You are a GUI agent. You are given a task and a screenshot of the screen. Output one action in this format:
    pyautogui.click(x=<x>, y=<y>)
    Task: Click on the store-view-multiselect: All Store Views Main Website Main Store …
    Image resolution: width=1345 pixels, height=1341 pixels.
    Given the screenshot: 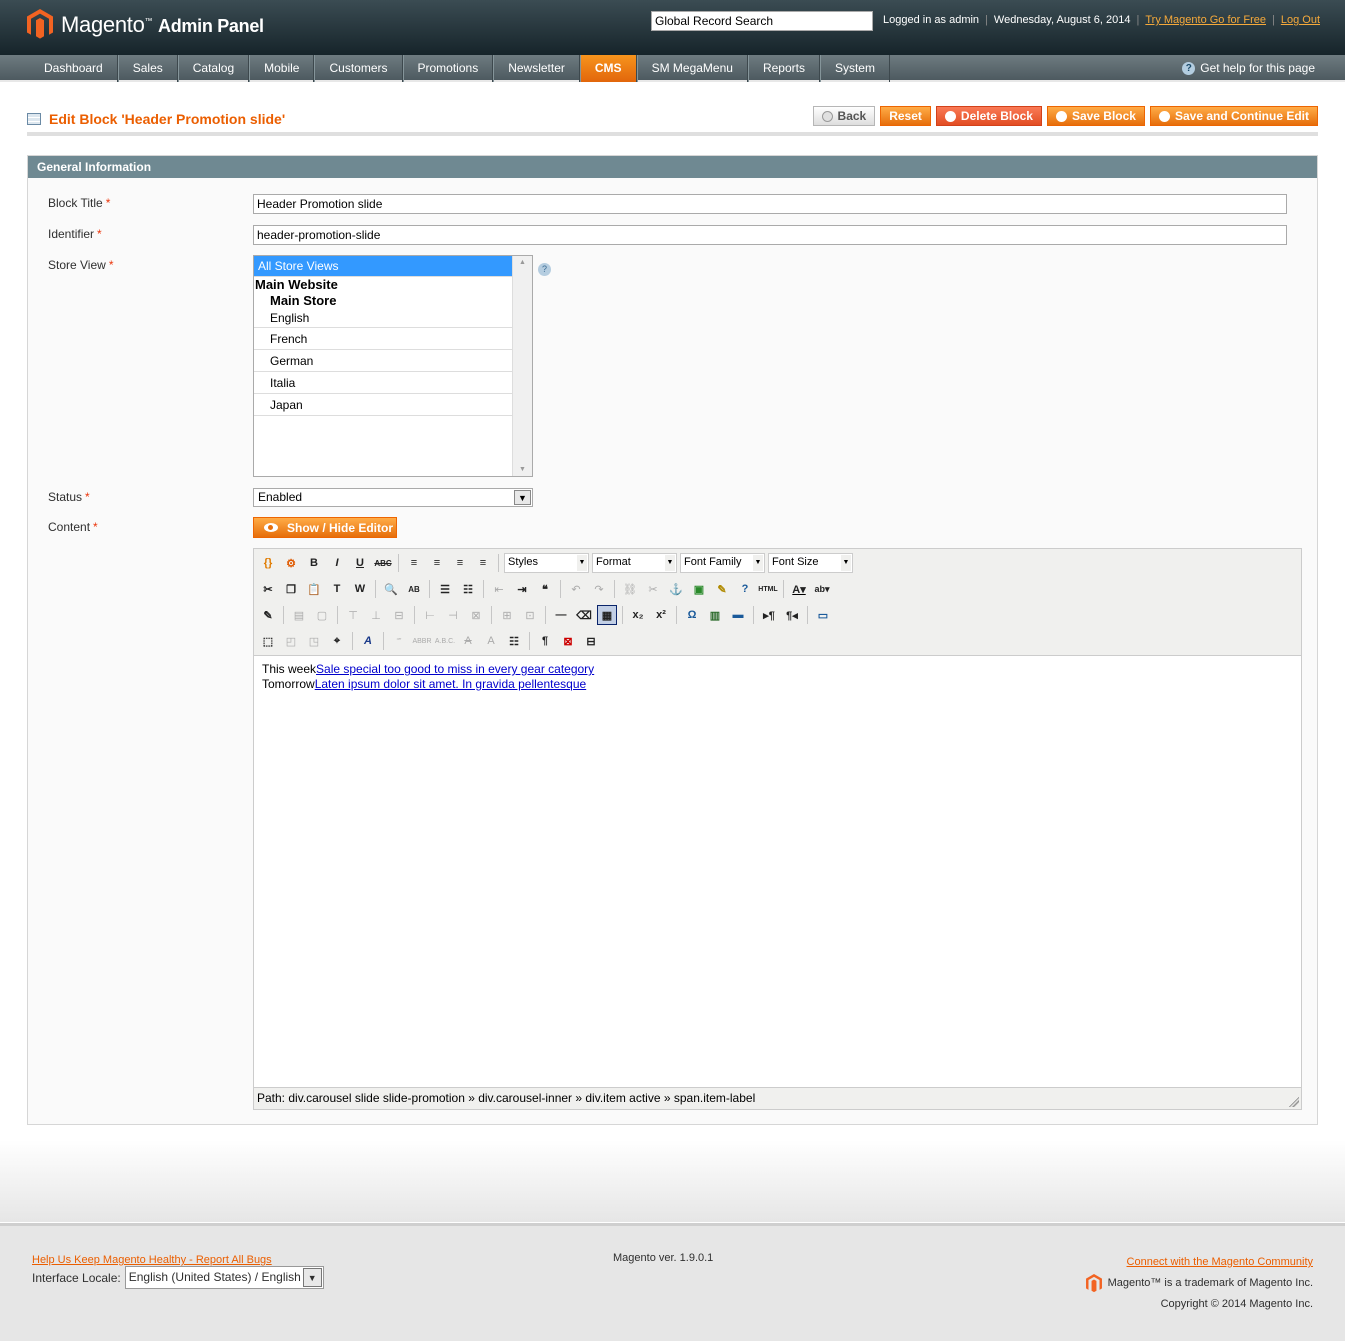 What is the action you would take?
    pyautogui.click(x=393, y=366)
    